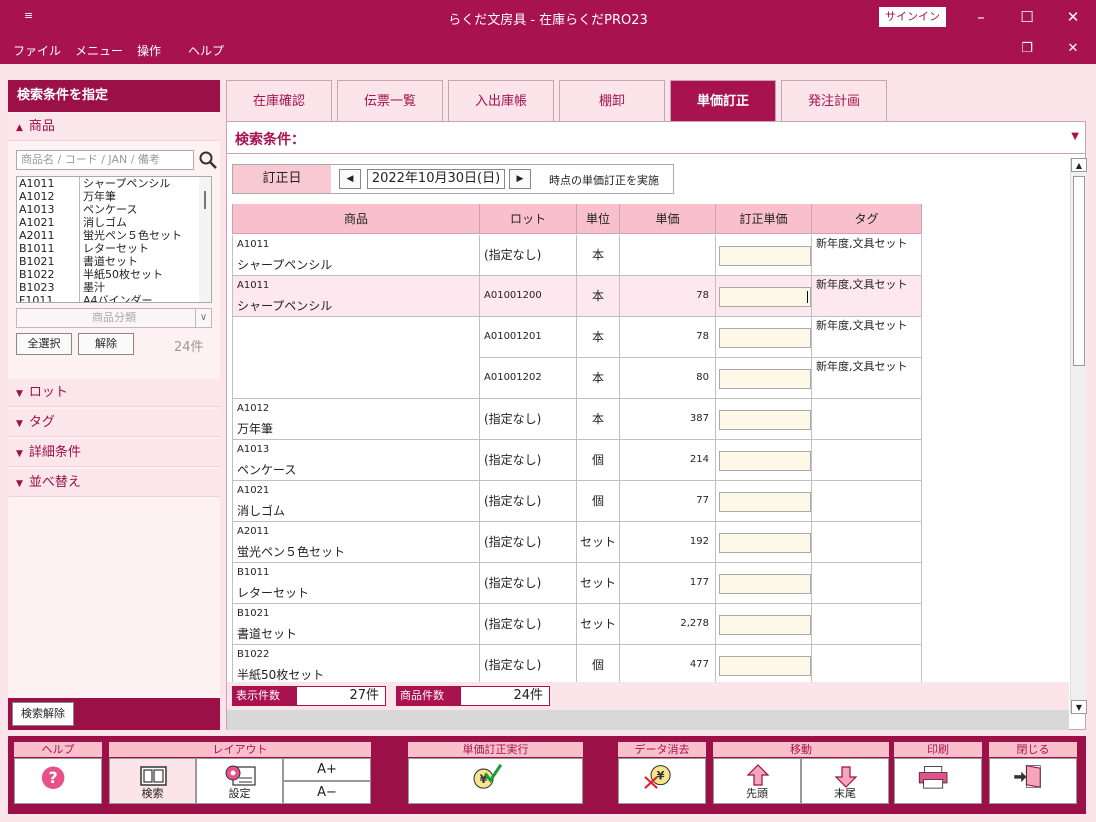 This screenshot has width=1096, height=822. What do you see at coordinates (598, 219) in the screenshot?
I see `col-header-unit: 単位` at bounding box center [598, 219].